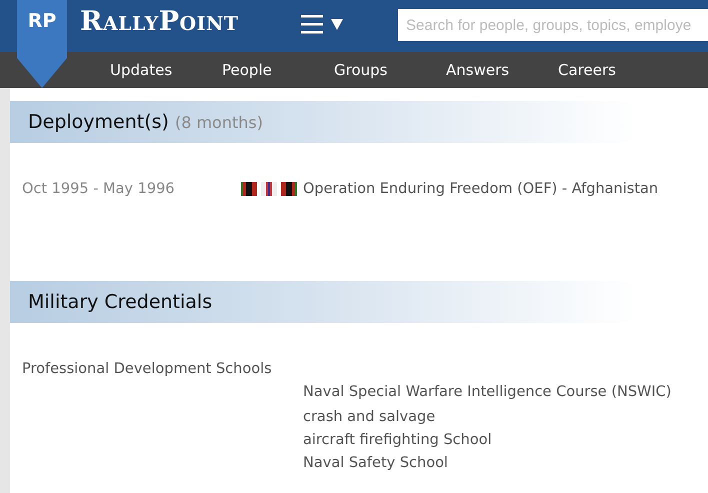  What do you see at coordinates (487, 392) in the screenshot?
I see `school-name: Naval Special Warfare Intelligence Course (NSWIC)` at bounding box center [487, 392].